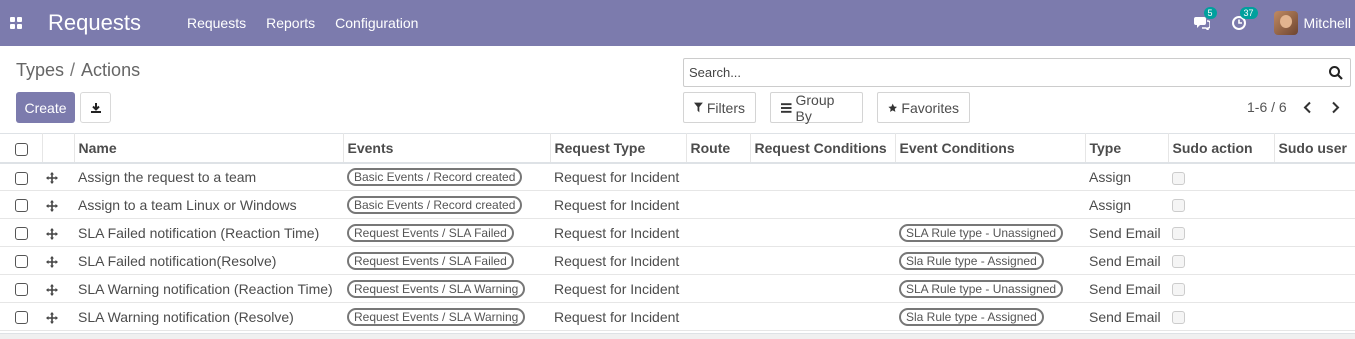 This screenshot has height=339, width=1355. What do you see at coordinates (216, 23) in the screenshot?
I see `menu-requests: Requests` at bounding box center [216, 23].